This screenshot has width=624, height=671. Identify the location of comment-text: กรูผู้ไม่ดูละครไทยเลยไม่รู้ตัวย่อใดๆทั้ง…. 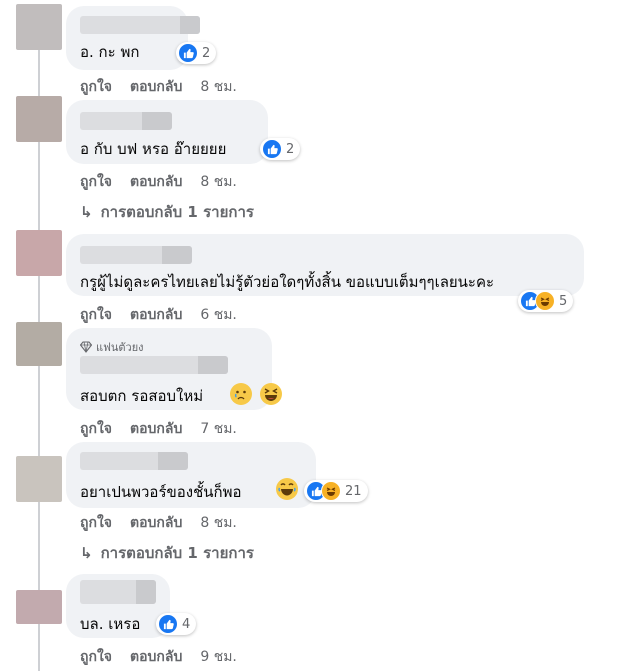
(287, 282).